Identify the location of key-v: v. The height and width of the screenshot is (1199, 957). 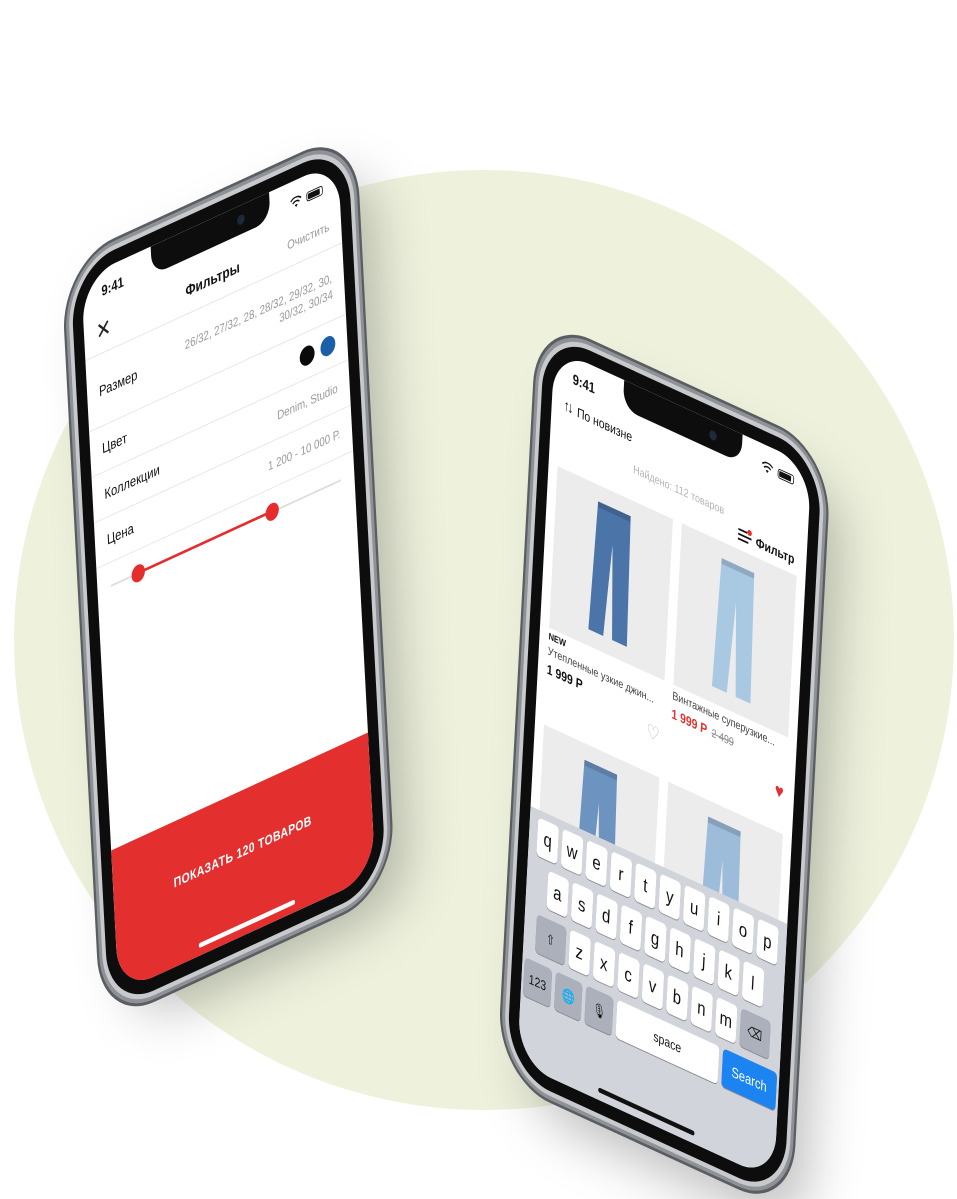
(652, 986).